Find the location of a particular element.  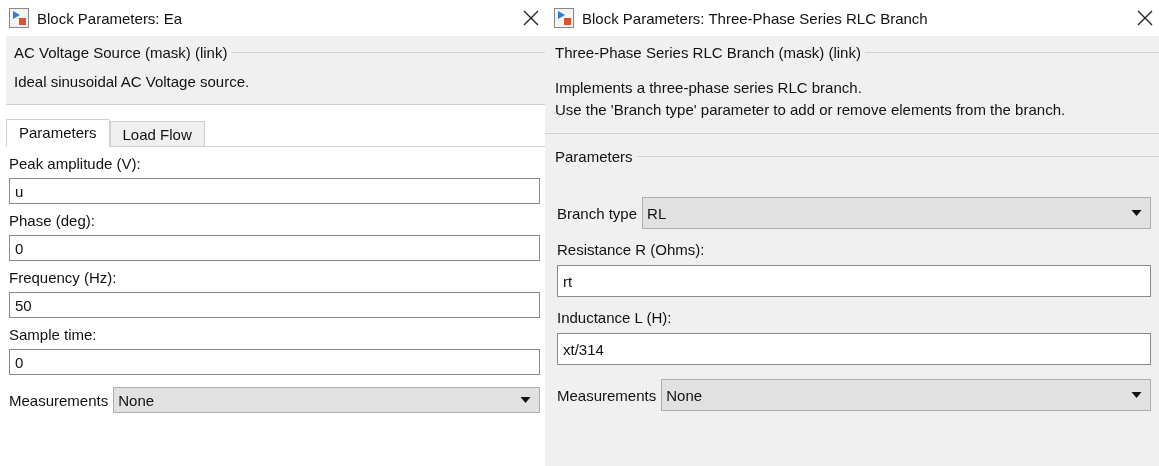

window-title: Block Parameters: Three-Phase Series RLC Branch is located at coordinates (755, 18).